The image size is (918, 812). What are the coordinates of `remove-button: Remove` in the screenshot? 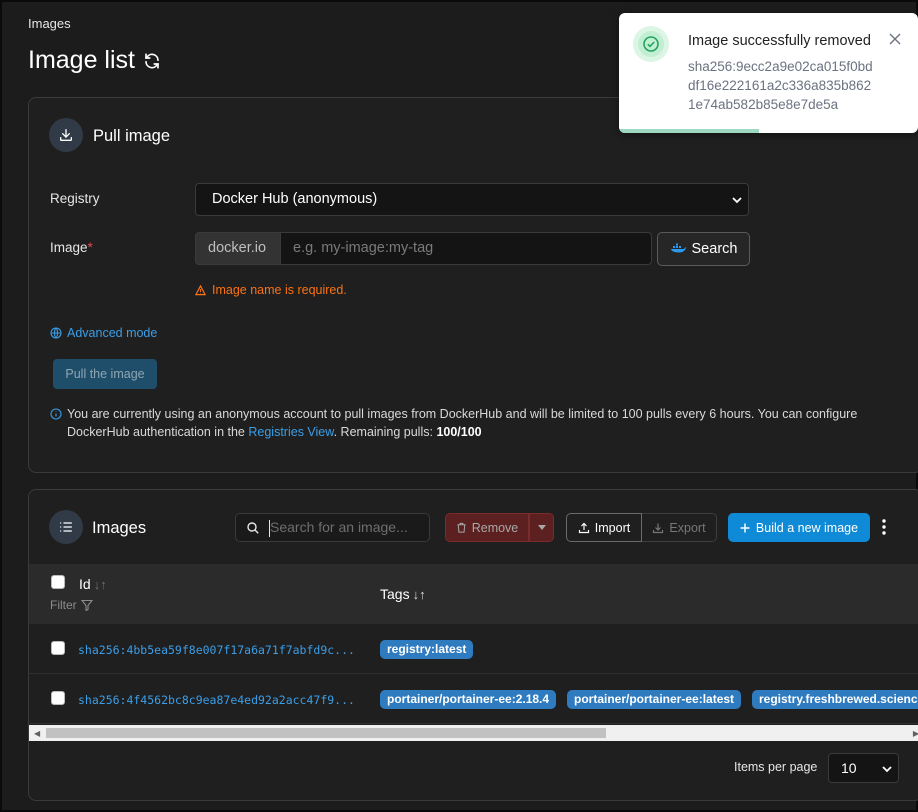 It's located at (487, 527).